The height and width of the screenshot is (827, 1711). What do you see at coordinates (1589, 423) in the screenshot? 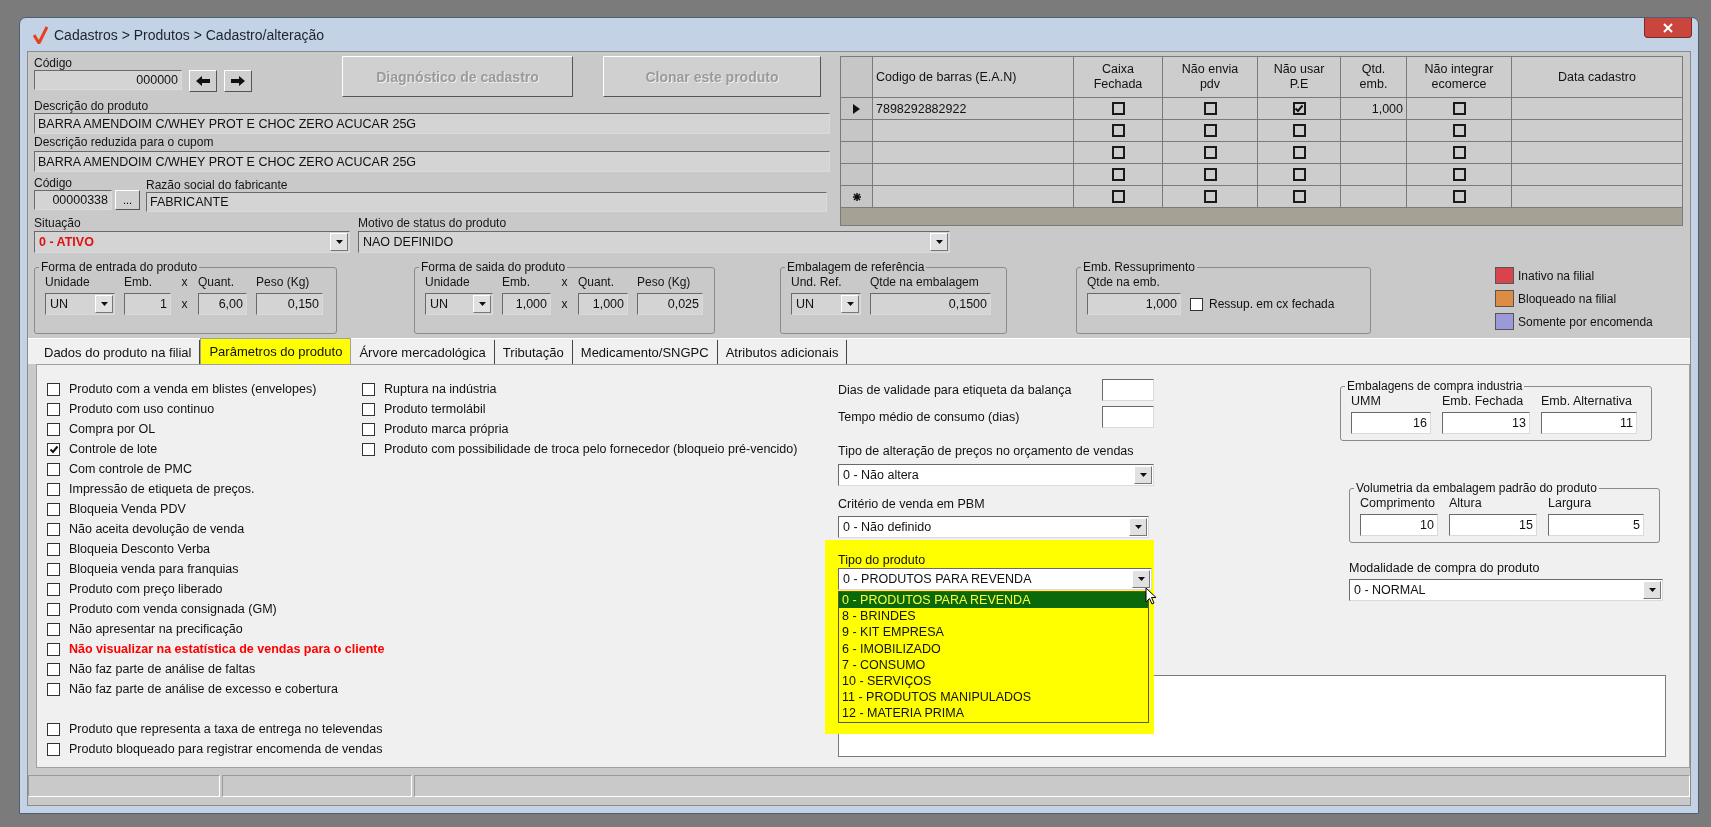
I see `number-field: 11` at bounding box center [1589, 423].